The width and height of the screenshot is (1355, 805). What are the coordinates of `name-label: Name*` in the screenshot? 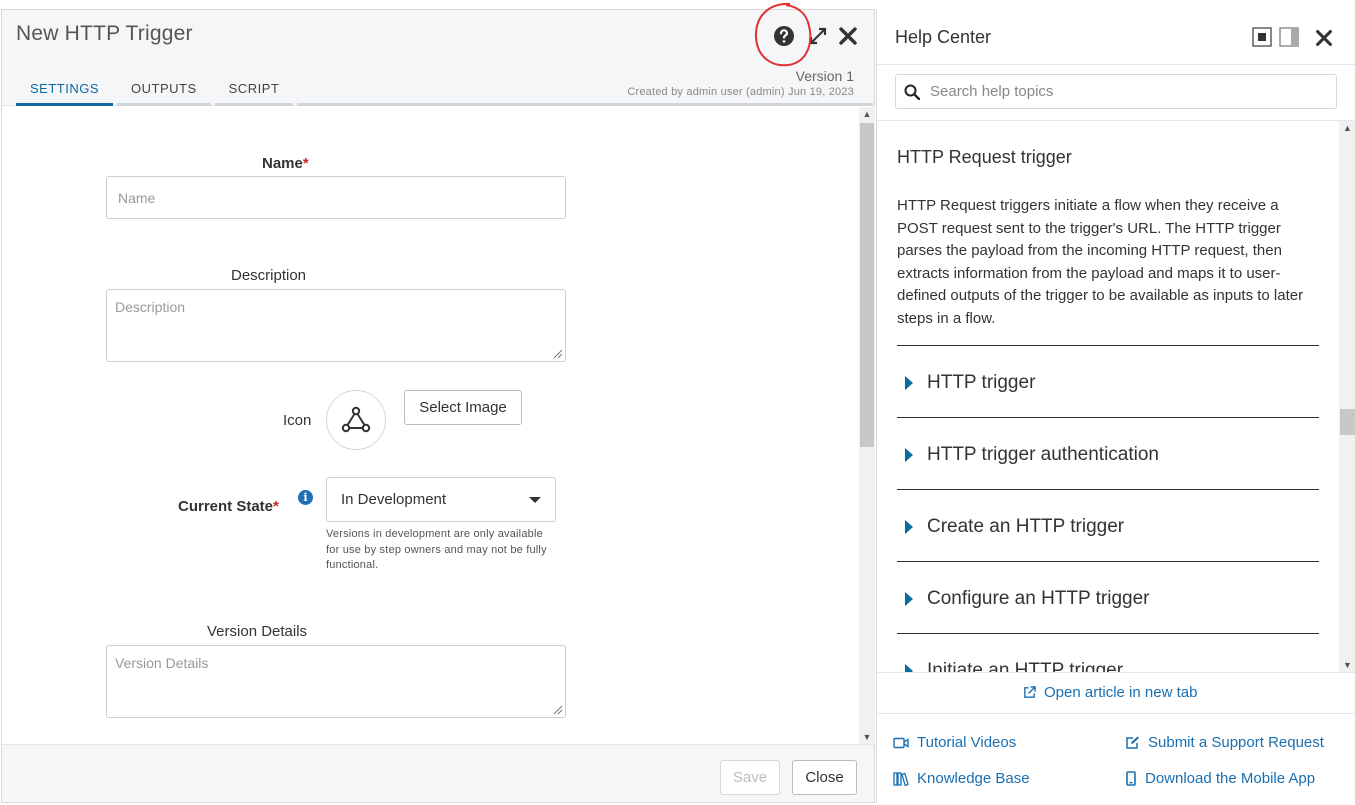 It's located at (285, 163).